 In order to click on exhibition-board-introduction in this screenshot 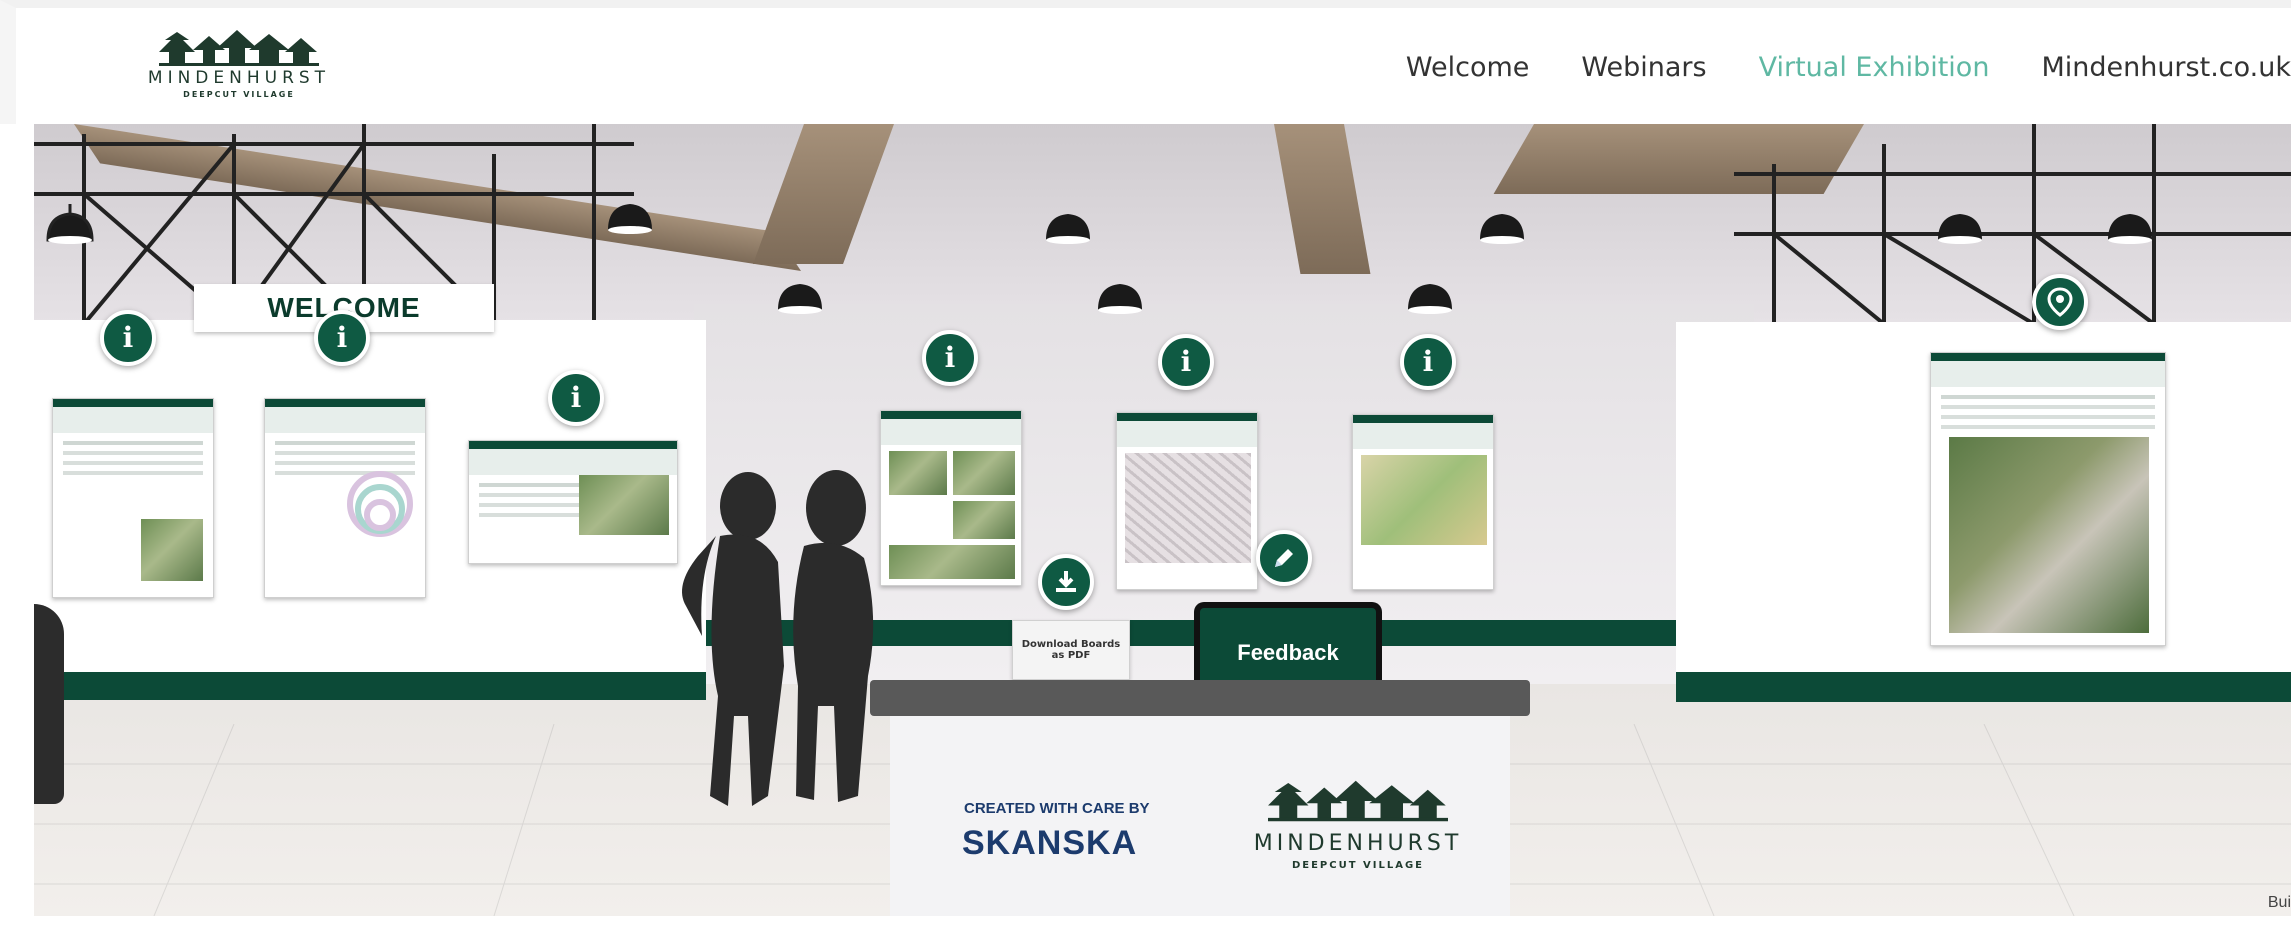, I will do `click(133, 498)`.